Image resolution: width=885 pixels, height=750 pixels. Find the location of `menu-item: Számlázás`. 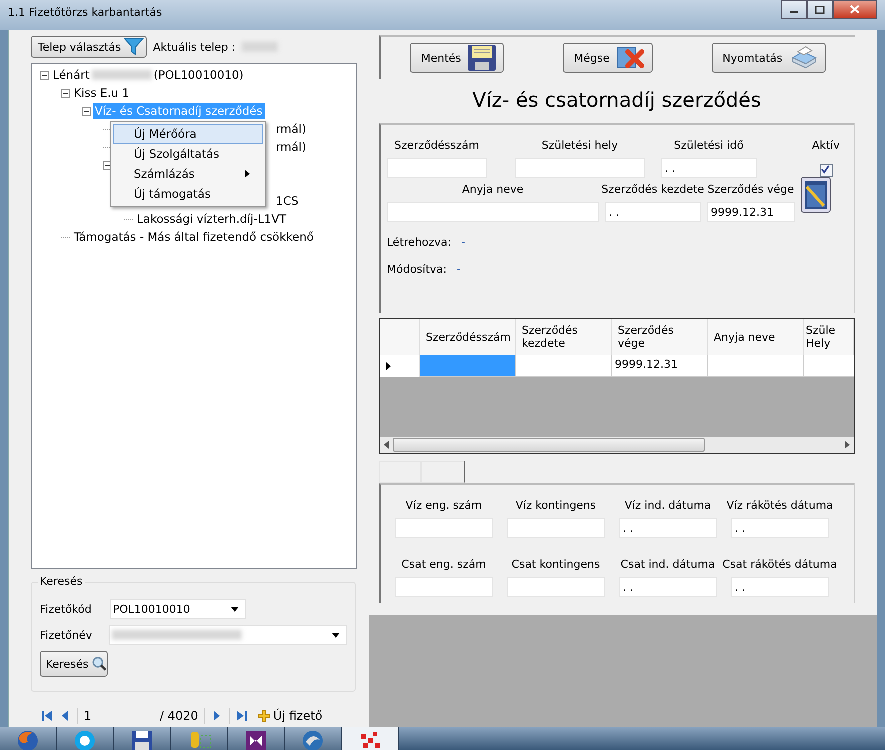

menu-item: Számlázás is located at coordinates (188, 174).